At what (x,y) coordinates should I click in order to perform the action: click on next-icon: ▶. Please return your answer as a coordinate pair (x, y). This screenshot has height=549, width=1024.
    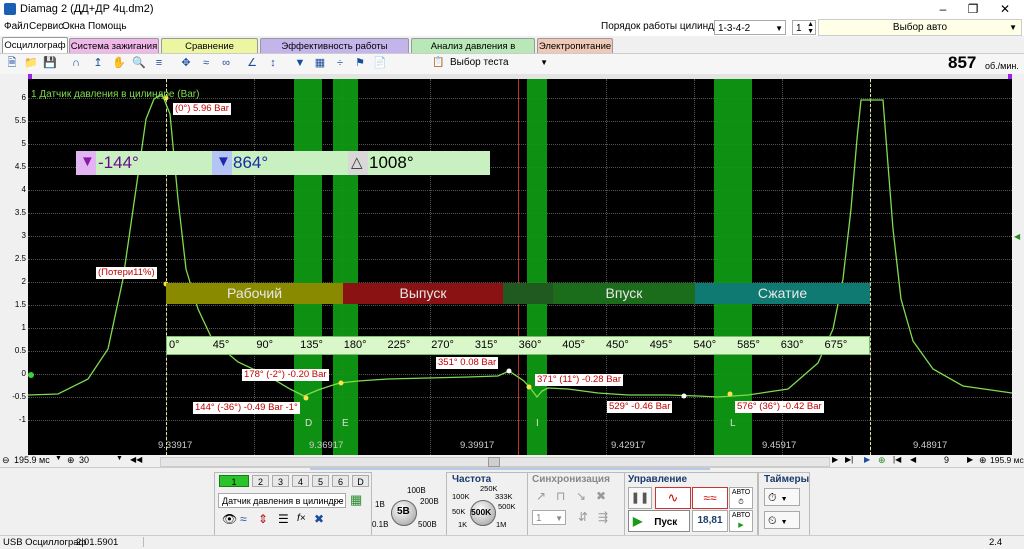
    Looking at the image, I should click on (835, 459).